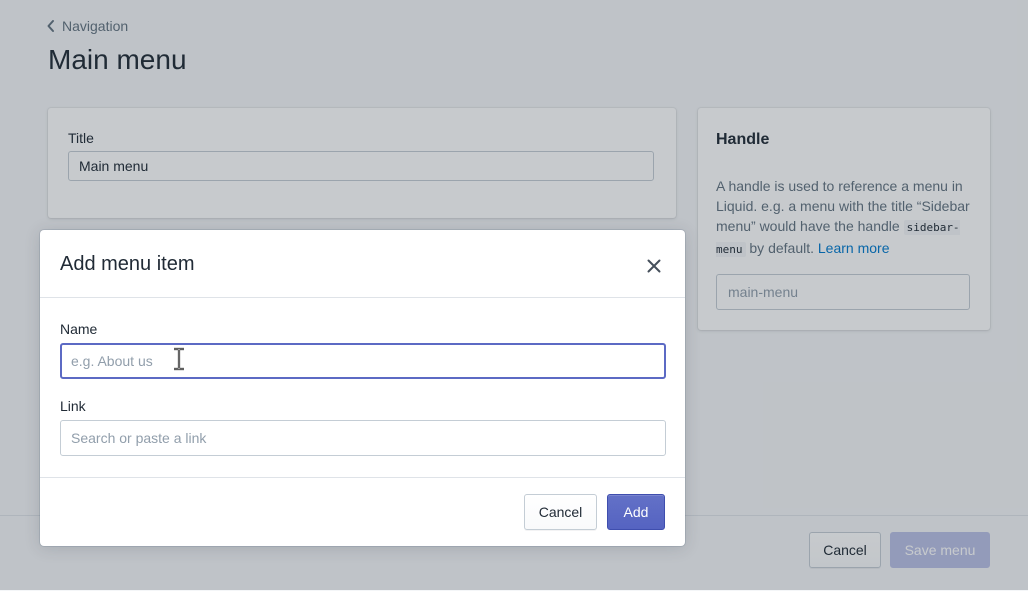 This screenshot has width=1028, height=591. I want to click on modal-footer-divider, so click(362, 477).